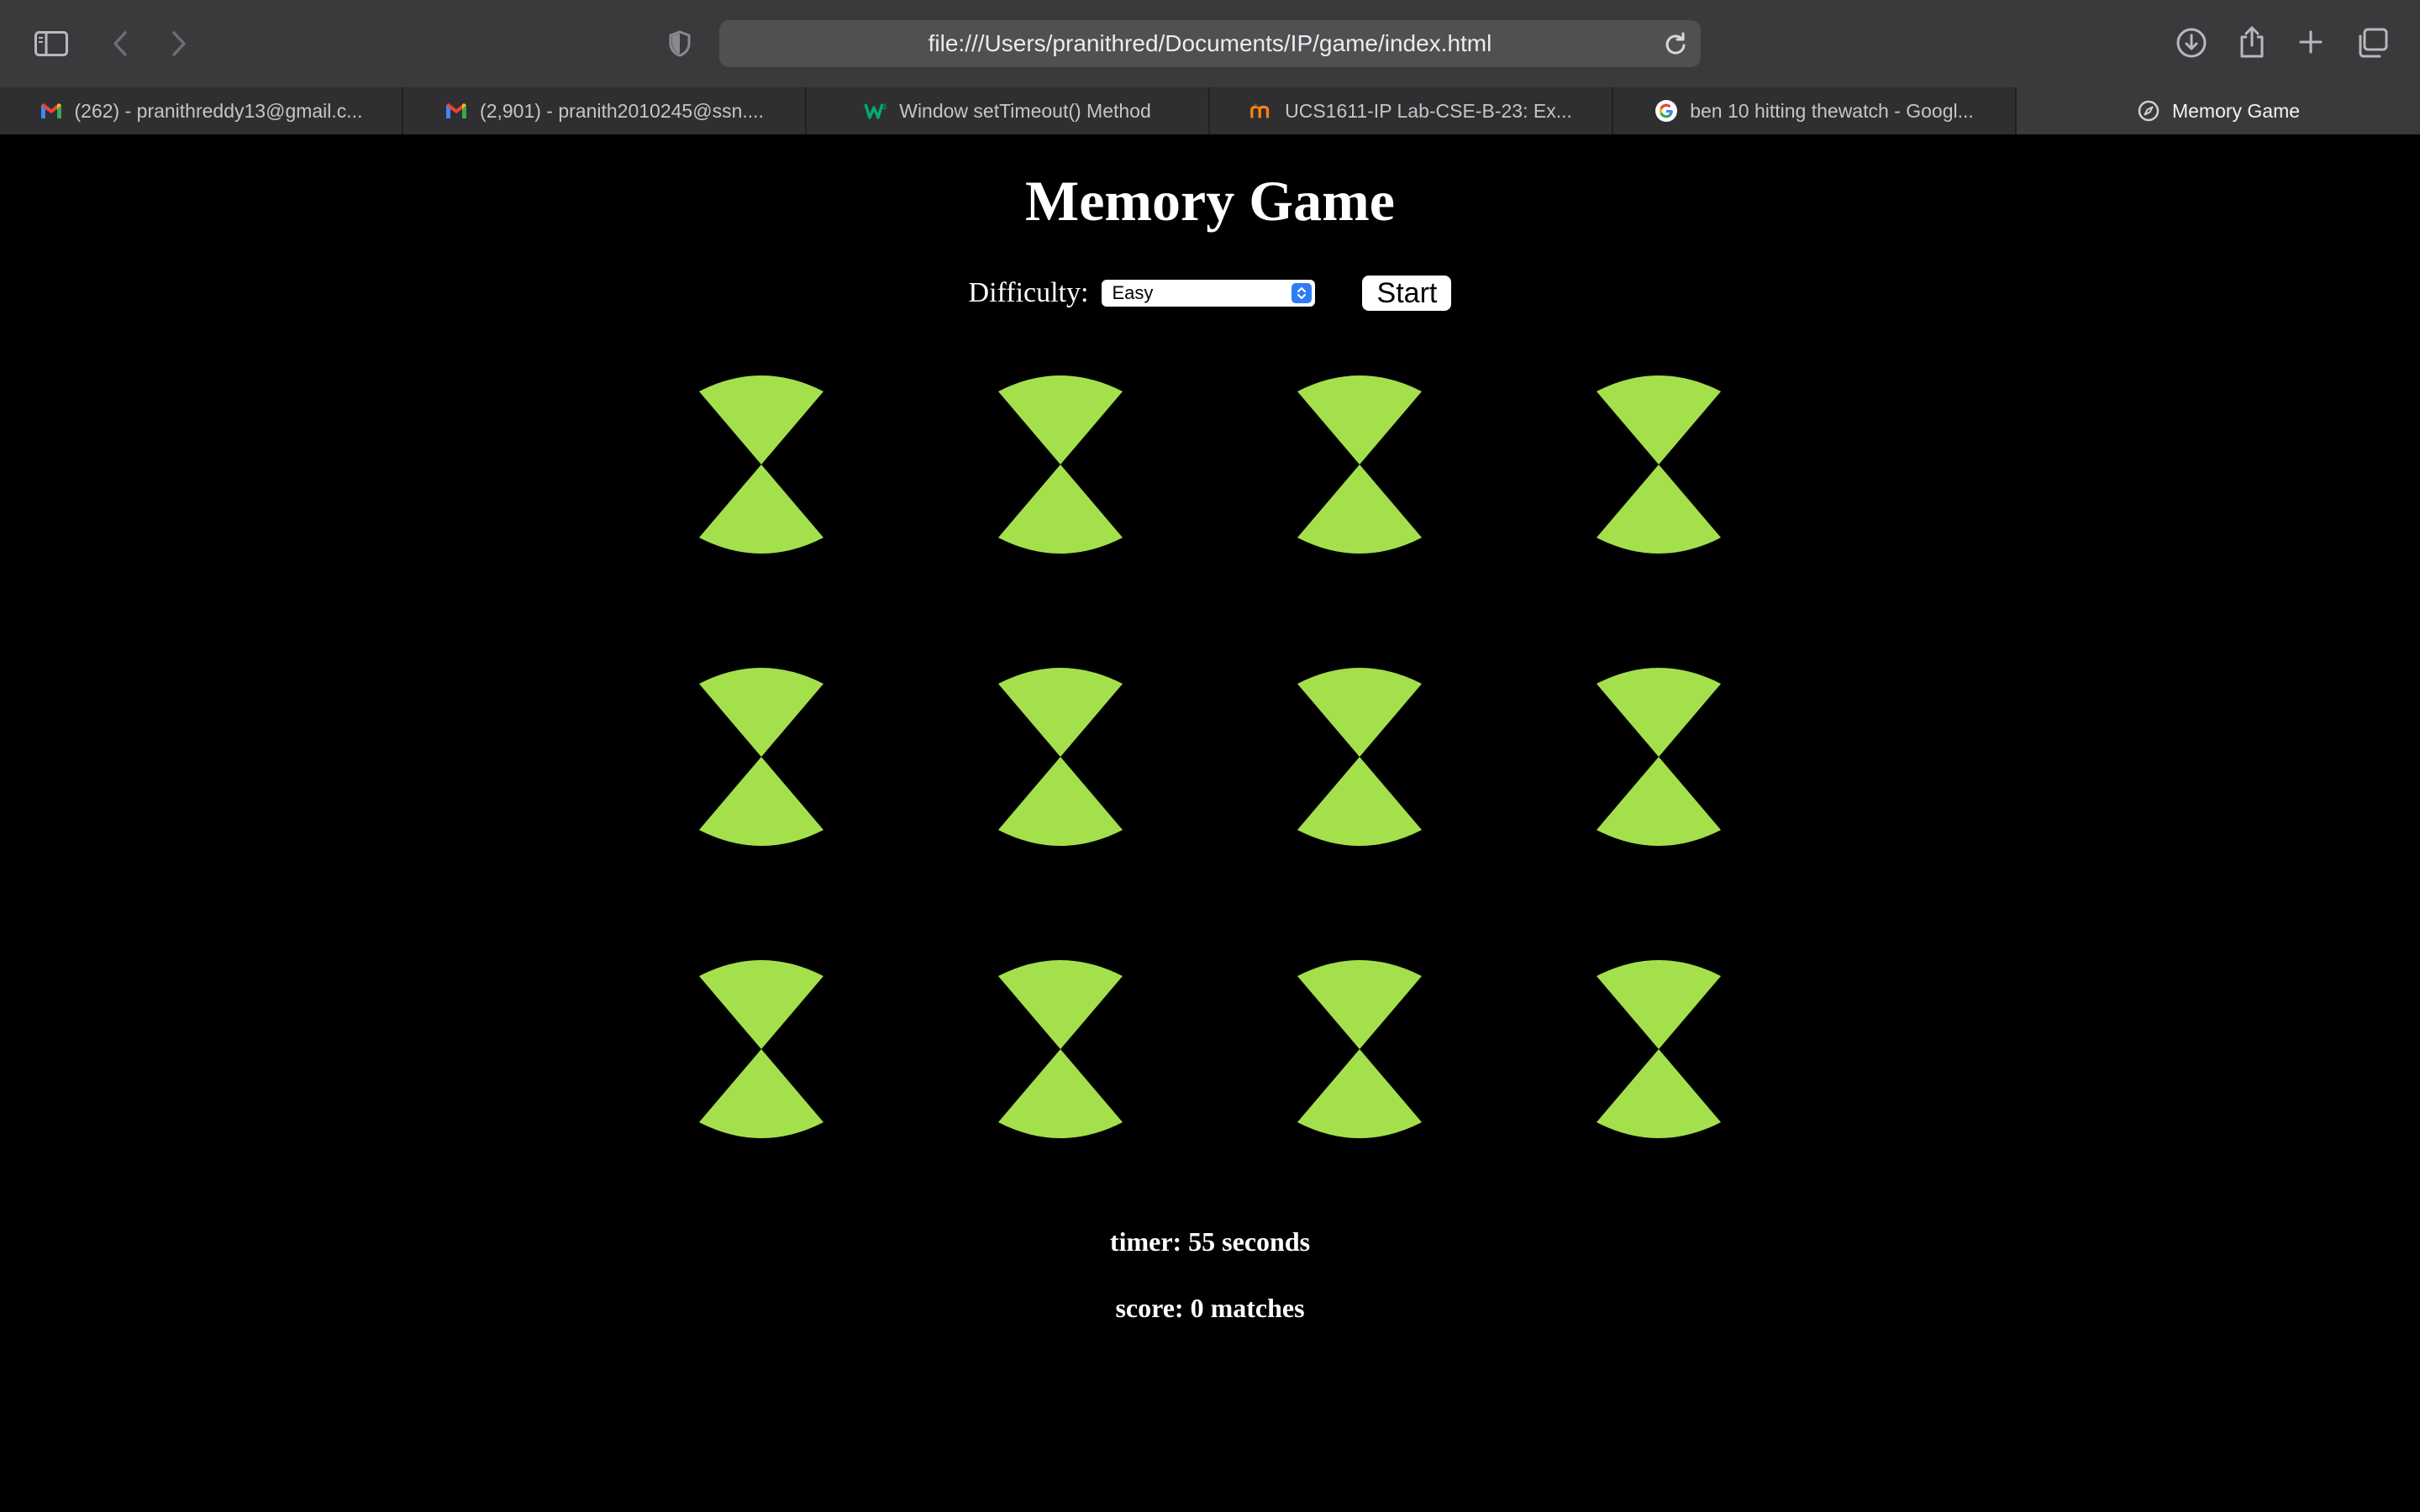 This screenshot has height=1512, width=2420. I want to click on compass-icon, so click(2148, 111).